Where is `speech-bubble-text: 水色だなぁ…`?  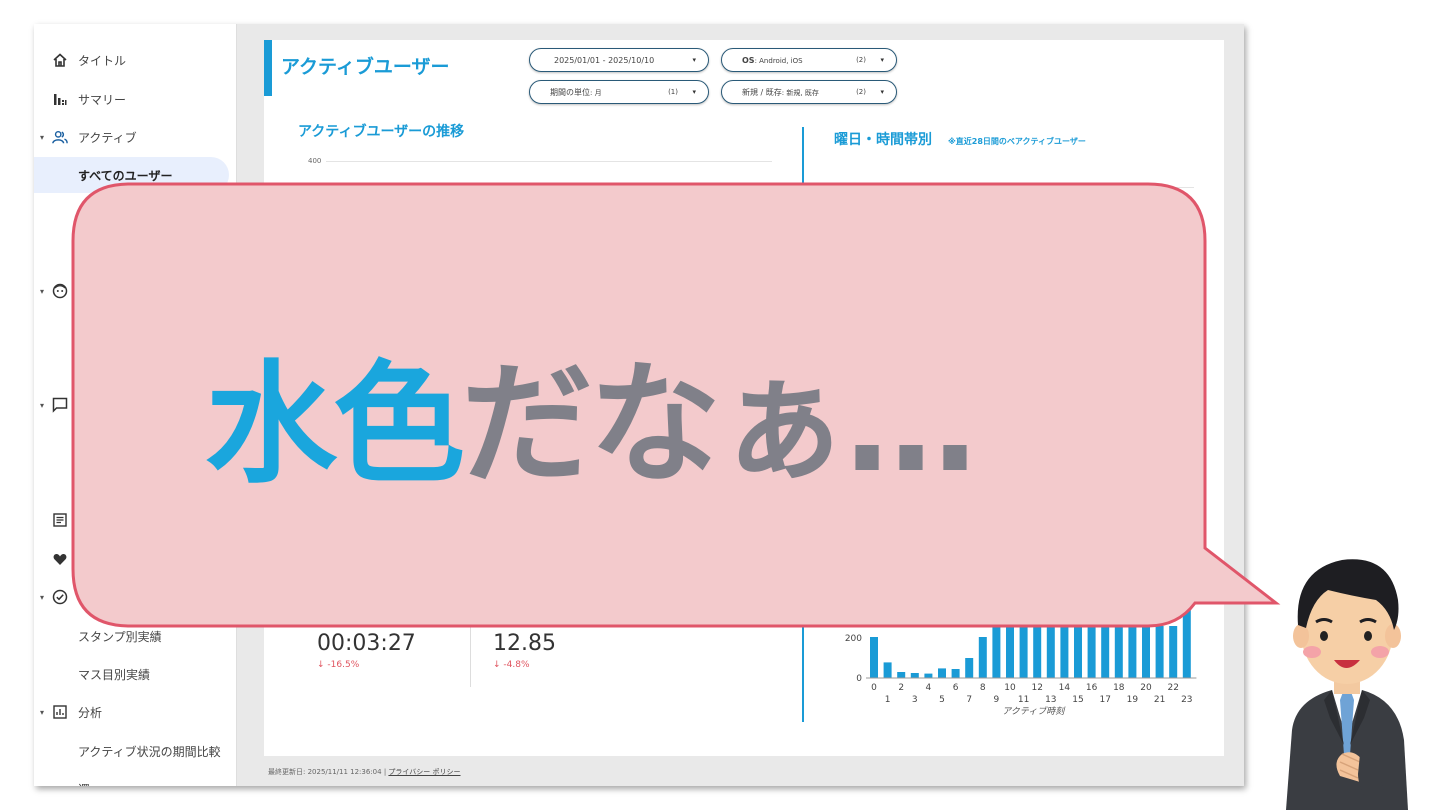 speech-bubble-text: 水色だなぁ… is located at coordinates (591, 413).